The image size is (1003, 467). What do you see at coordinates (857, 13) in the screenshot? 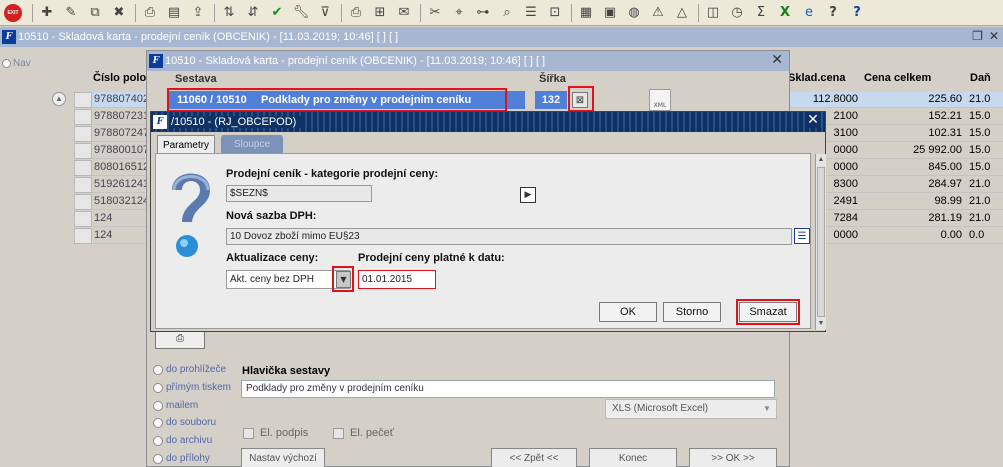
I see `help-context-icon: ?` at bounding box center [857, 13].